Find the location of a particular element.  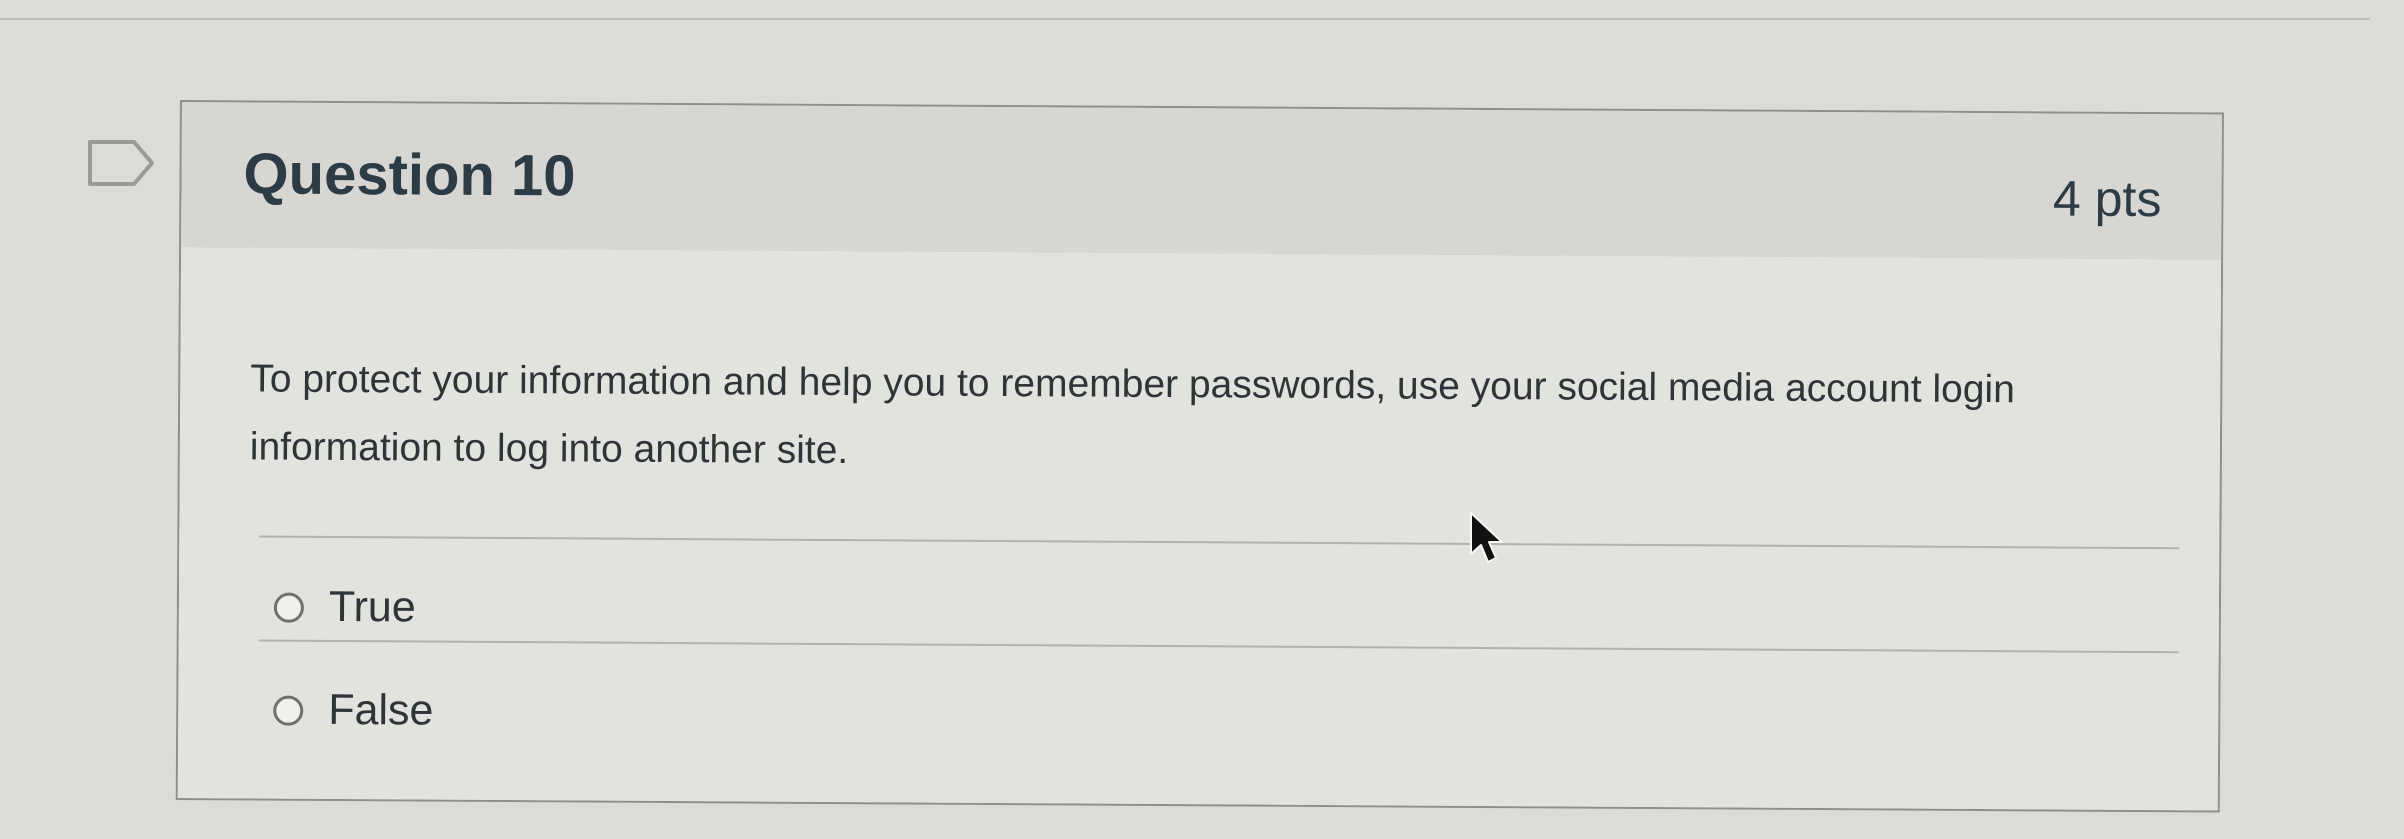

answer-divider-middle is located at coordinates (1218, 646).